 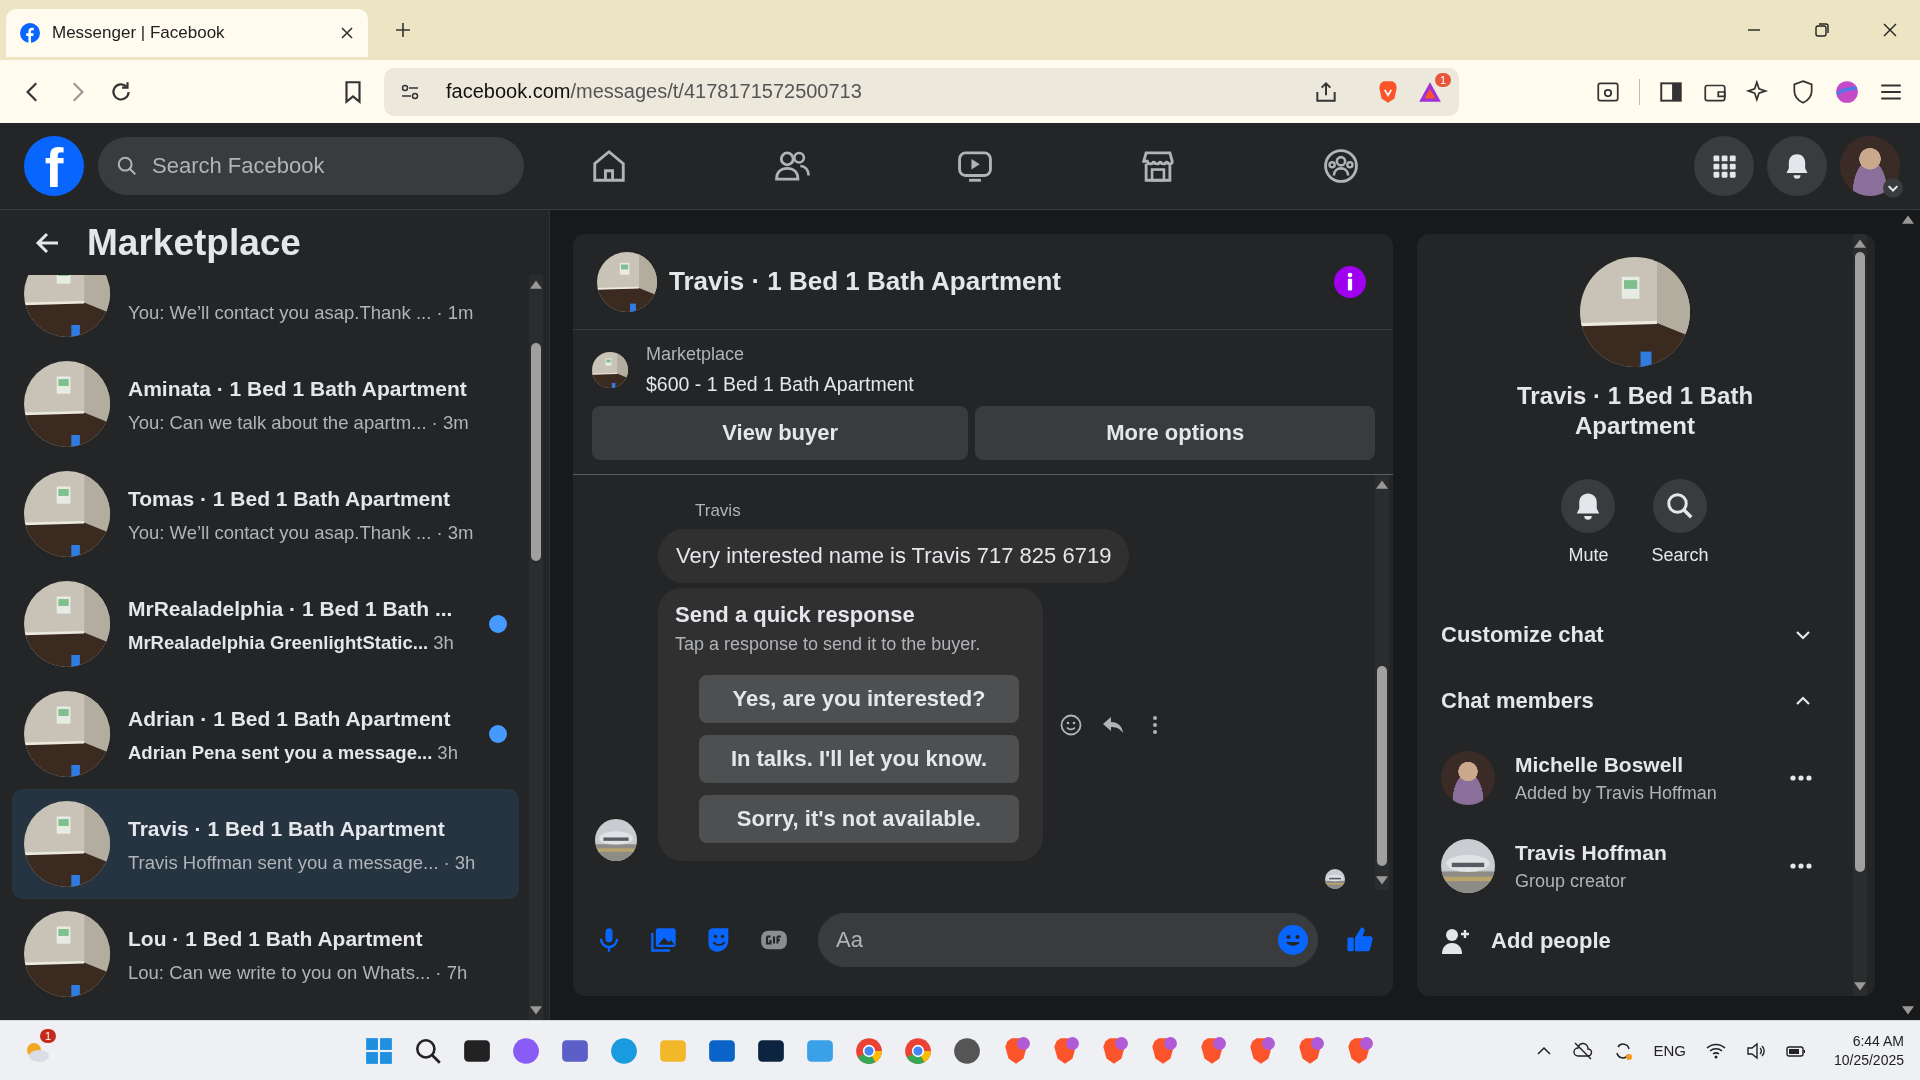 What do you see at coordinates (265, 734) in the screenshot?
I see `conversation-item: Adrian · 1 Bed 1 Bath Apartment Adrian Pena sent you a message... 3h` at bounding box center [265, 734].